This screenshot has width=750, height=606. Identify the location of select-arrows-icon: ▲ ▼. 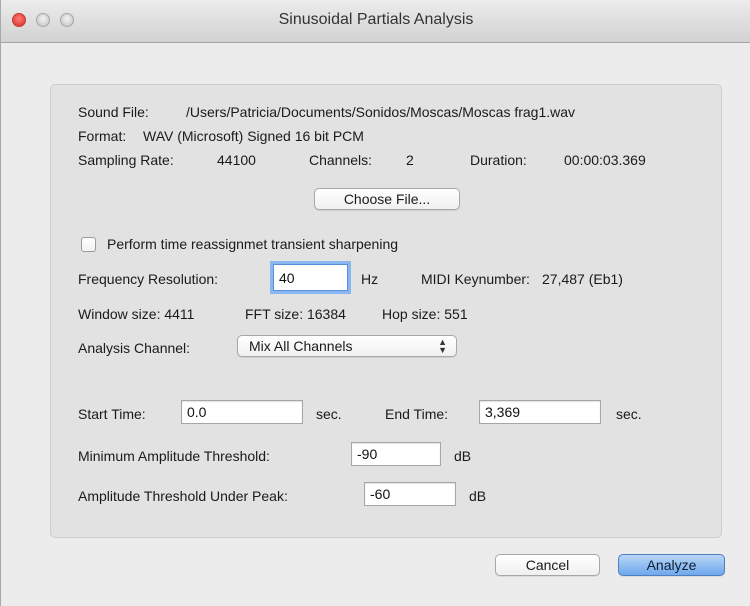
(442, 346).